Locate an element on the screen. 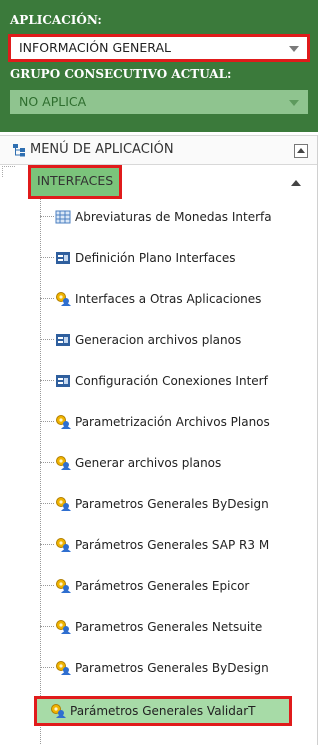 This screenshot has width=320, height=745. tree-structure-icon is located at coordinates (19, 150).